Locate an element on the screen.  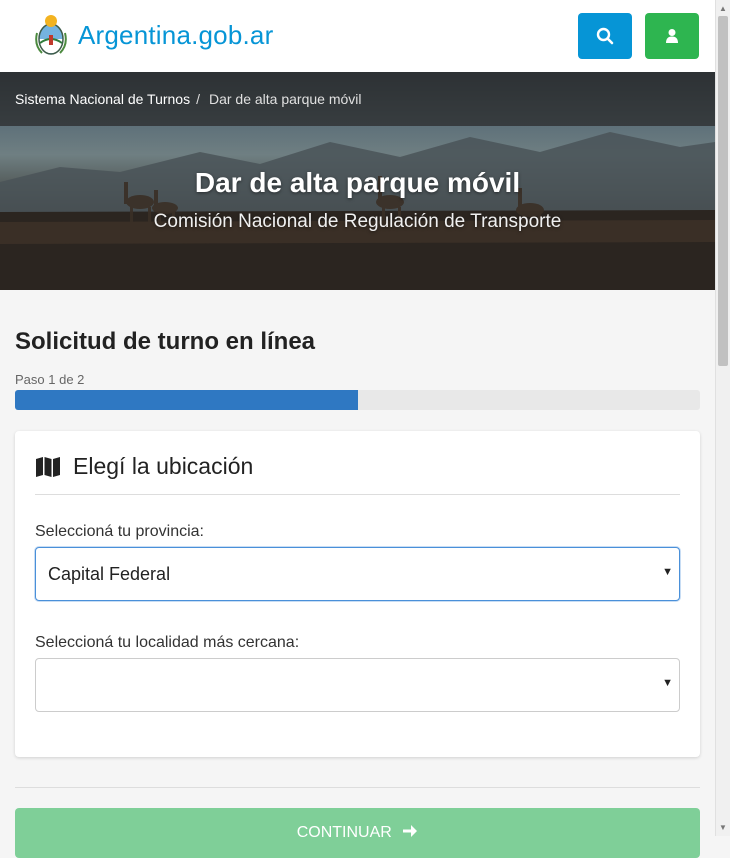
province-label: Seleccioná tu provincia: is located at coordinates (119, 531).